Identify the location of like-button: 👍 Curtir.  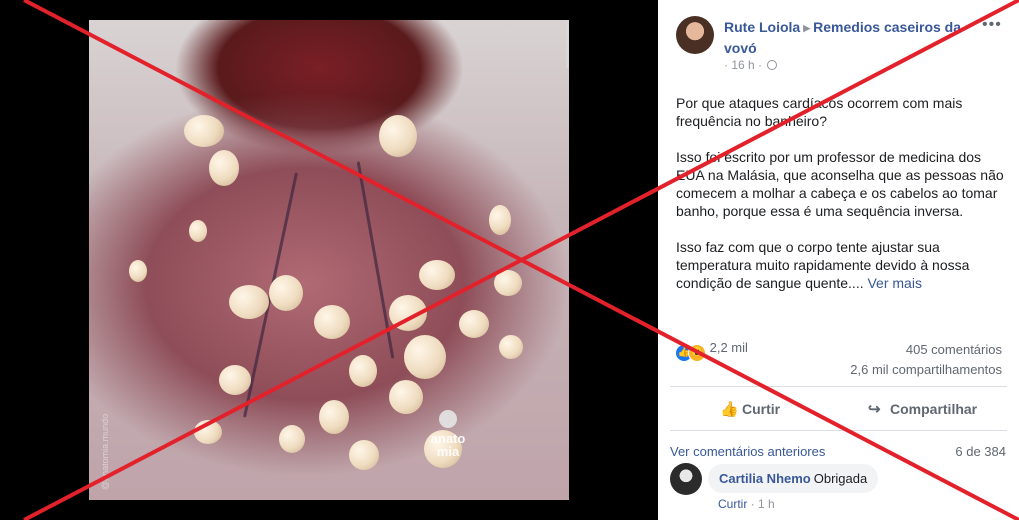
(750, 409).